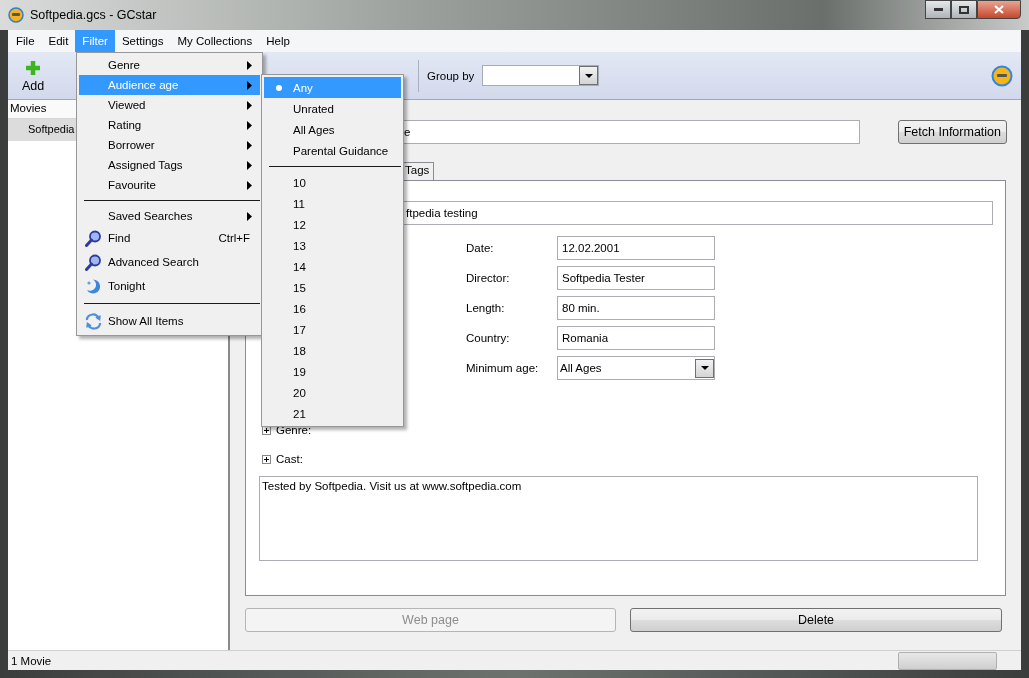 This screenshot has width=1029, height=678. What do you see at coordinates (636, 338) in the screenshot?
I see `text-field: Romania` at bounding box center [636, 338].